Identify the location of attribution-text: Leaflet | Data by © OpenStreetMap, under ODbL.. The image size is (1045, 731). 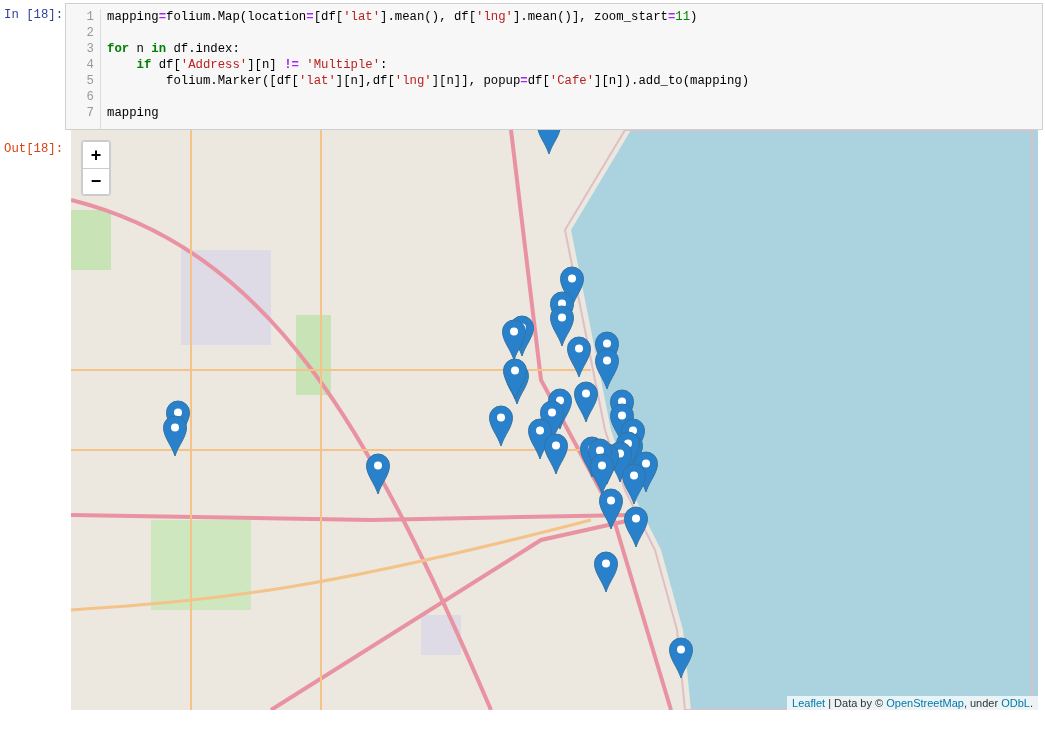
(912, 703).